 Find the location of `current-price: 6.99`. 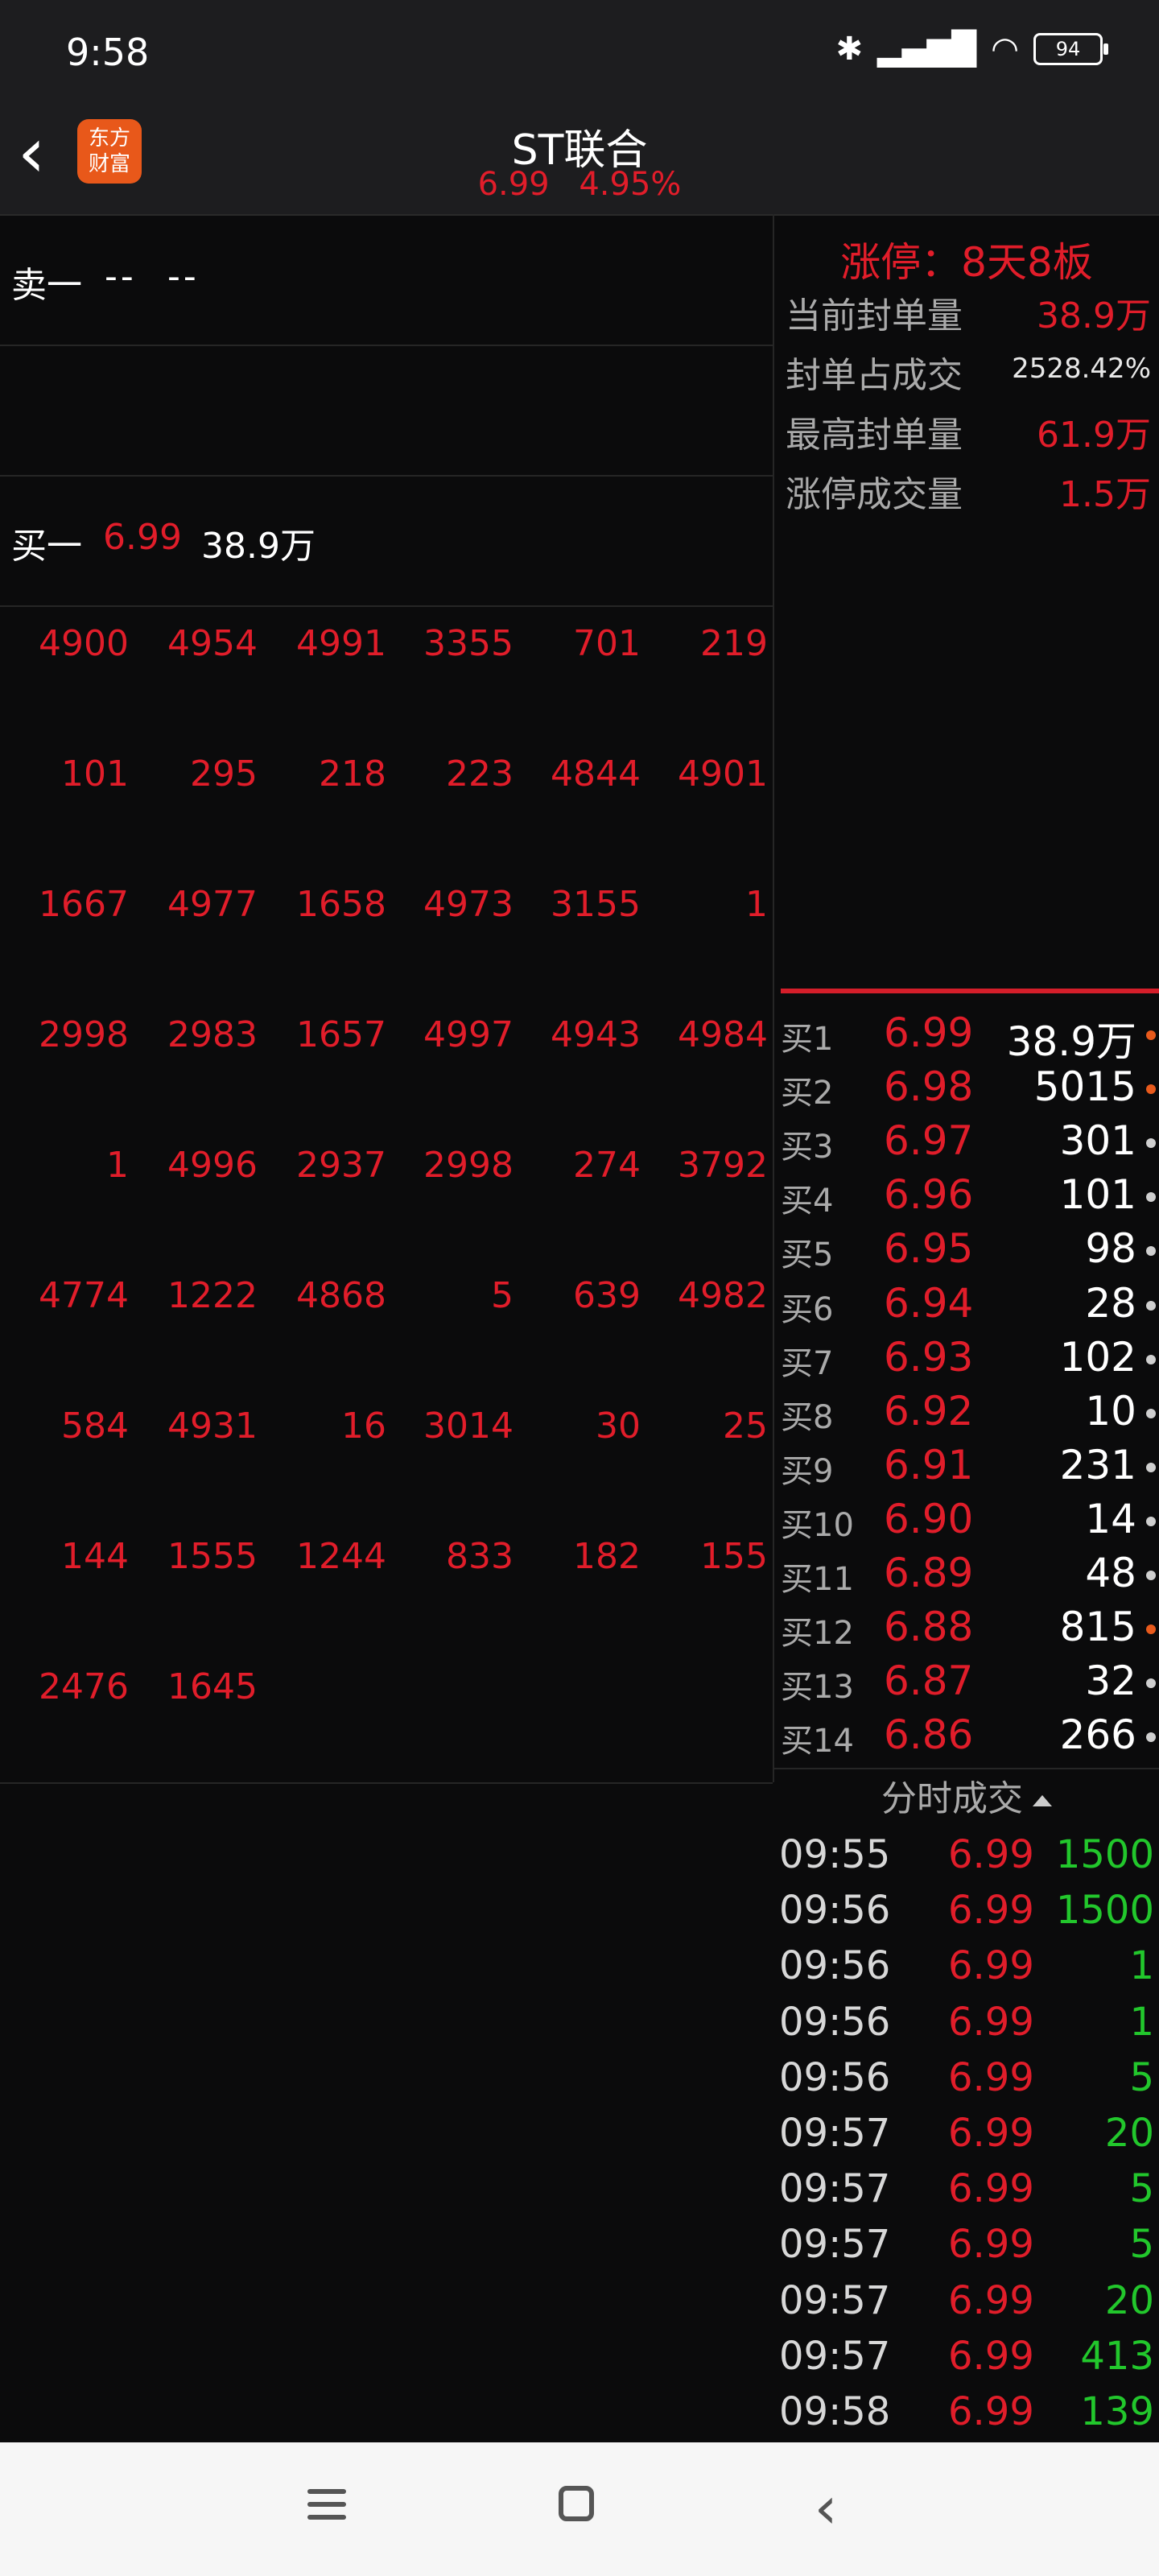

current-price: 6.99 is located at coordinates (513, 184).